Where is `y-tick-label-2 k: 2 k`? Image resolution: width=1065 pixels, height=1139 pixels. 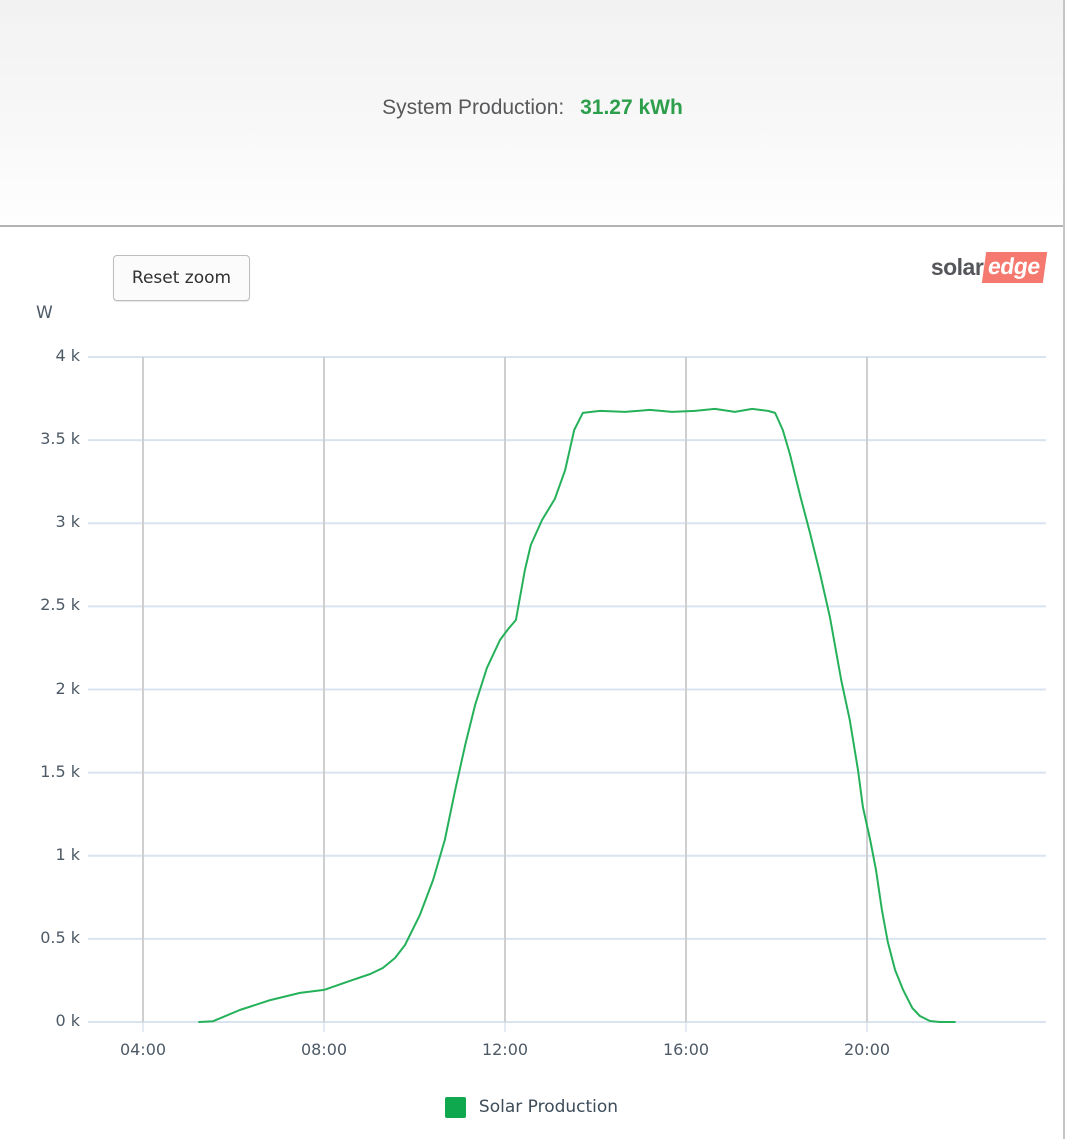 y-tick-label-2 k: 2 k is located at coordinates (67, 688).